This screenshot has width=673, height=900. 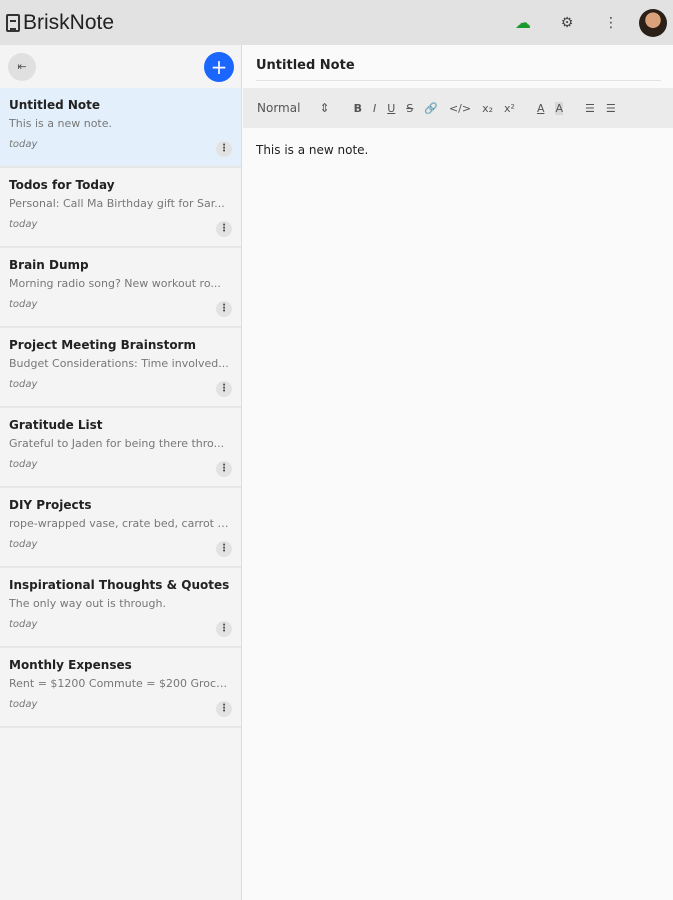 I want to click on app-logo: BriskNote, so click(x=60, y=23).